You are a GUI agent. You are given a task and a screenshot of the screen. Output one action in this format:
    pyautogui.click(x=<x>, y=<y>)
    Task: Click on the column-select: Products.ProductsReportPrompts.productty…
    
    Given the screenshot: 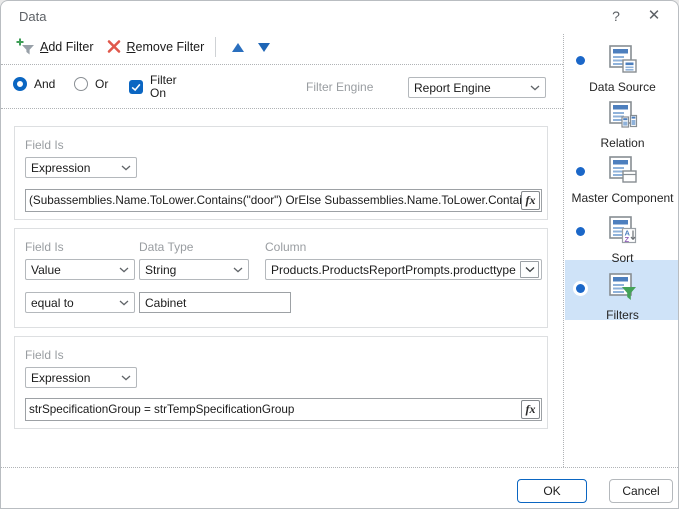 What is the action you would take?
    pyautogui.click(x=403, y=269)
    